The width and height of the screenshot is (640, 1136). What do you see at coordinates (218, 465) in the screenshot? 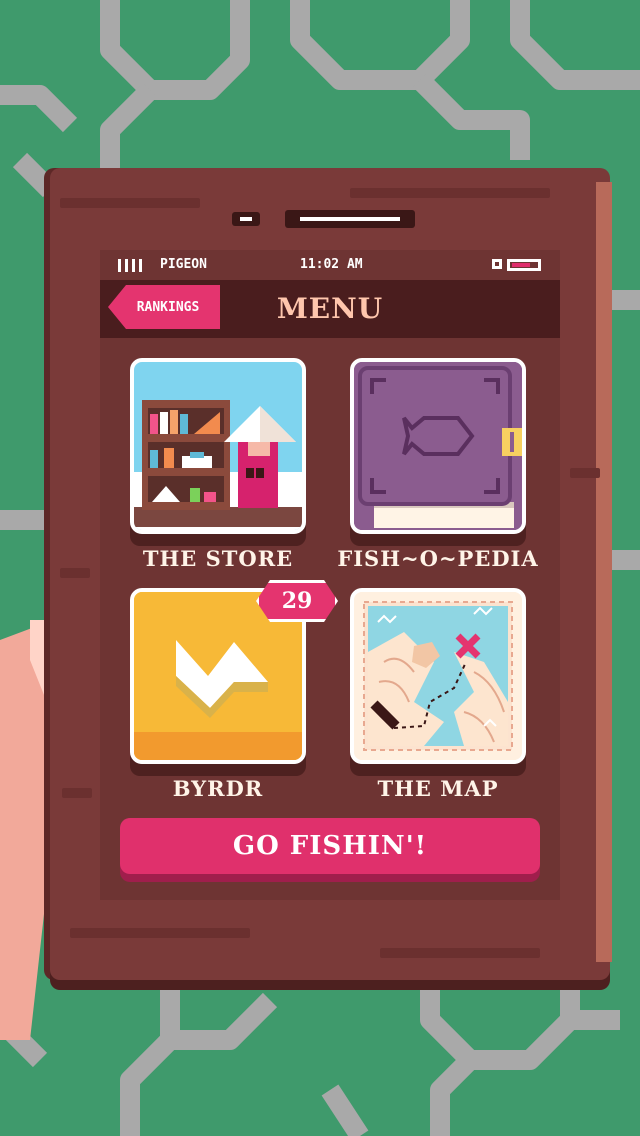
I see `store-shelf-icon` at bounding box center [218, 465].